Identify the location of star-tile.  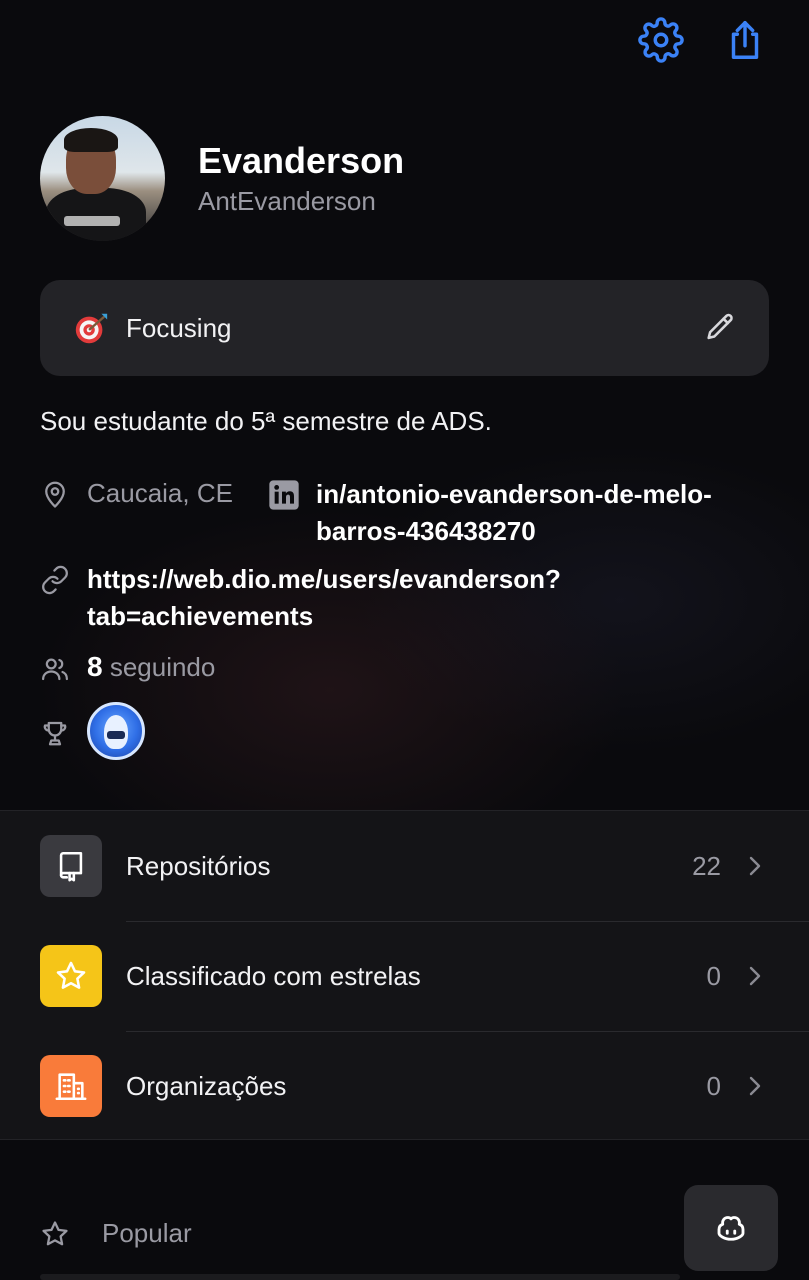
(71, 976).